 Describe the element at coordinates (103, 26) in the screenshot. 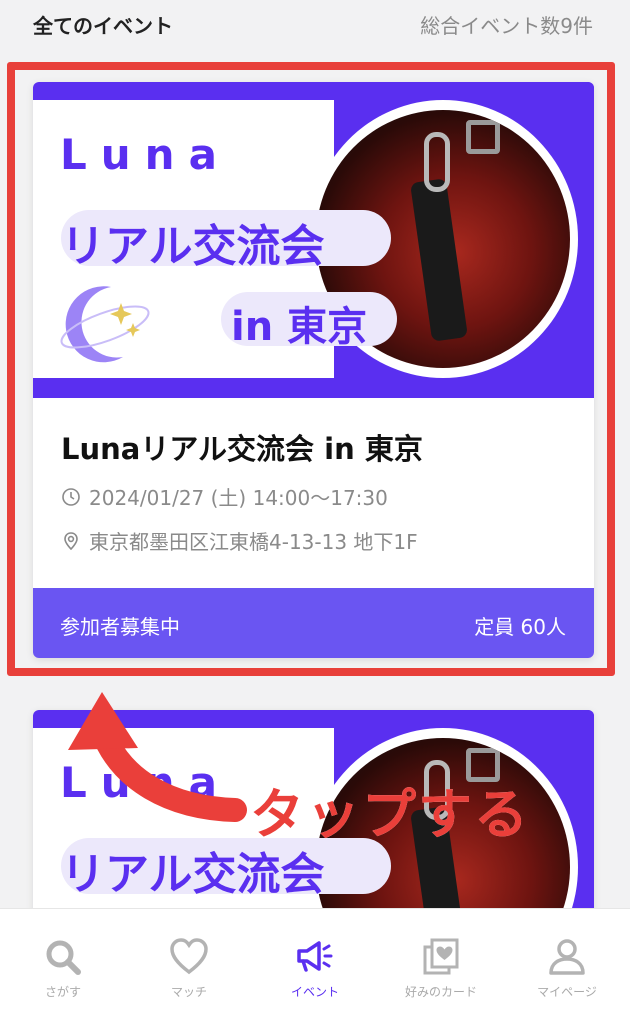

I see `page-title: 全てのイベント` at that location.